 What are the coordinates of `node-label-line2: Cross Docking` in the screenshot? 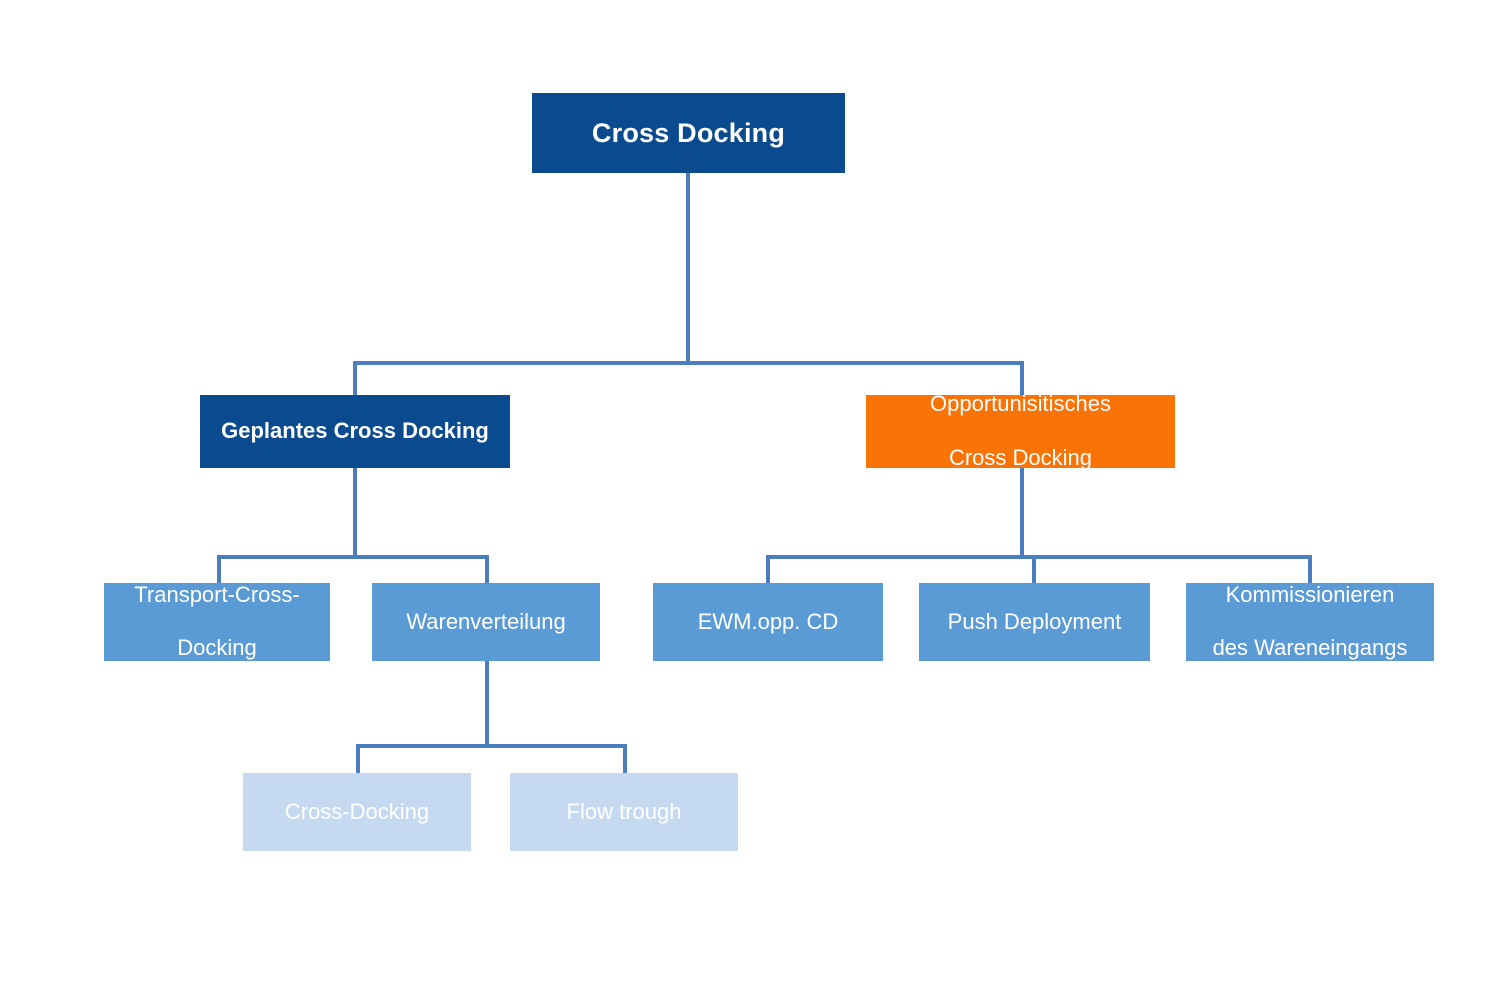 It's located at (1020, 457).